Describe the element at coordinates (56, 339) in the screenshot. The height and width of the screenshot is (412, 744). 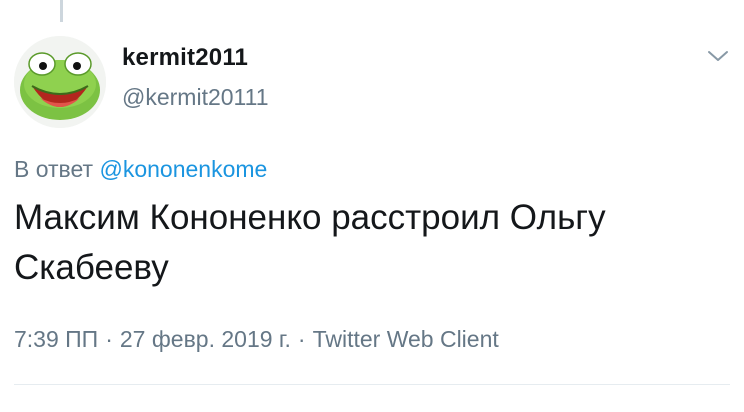
I see `tweet-time: 7:39 ПП` at that location.